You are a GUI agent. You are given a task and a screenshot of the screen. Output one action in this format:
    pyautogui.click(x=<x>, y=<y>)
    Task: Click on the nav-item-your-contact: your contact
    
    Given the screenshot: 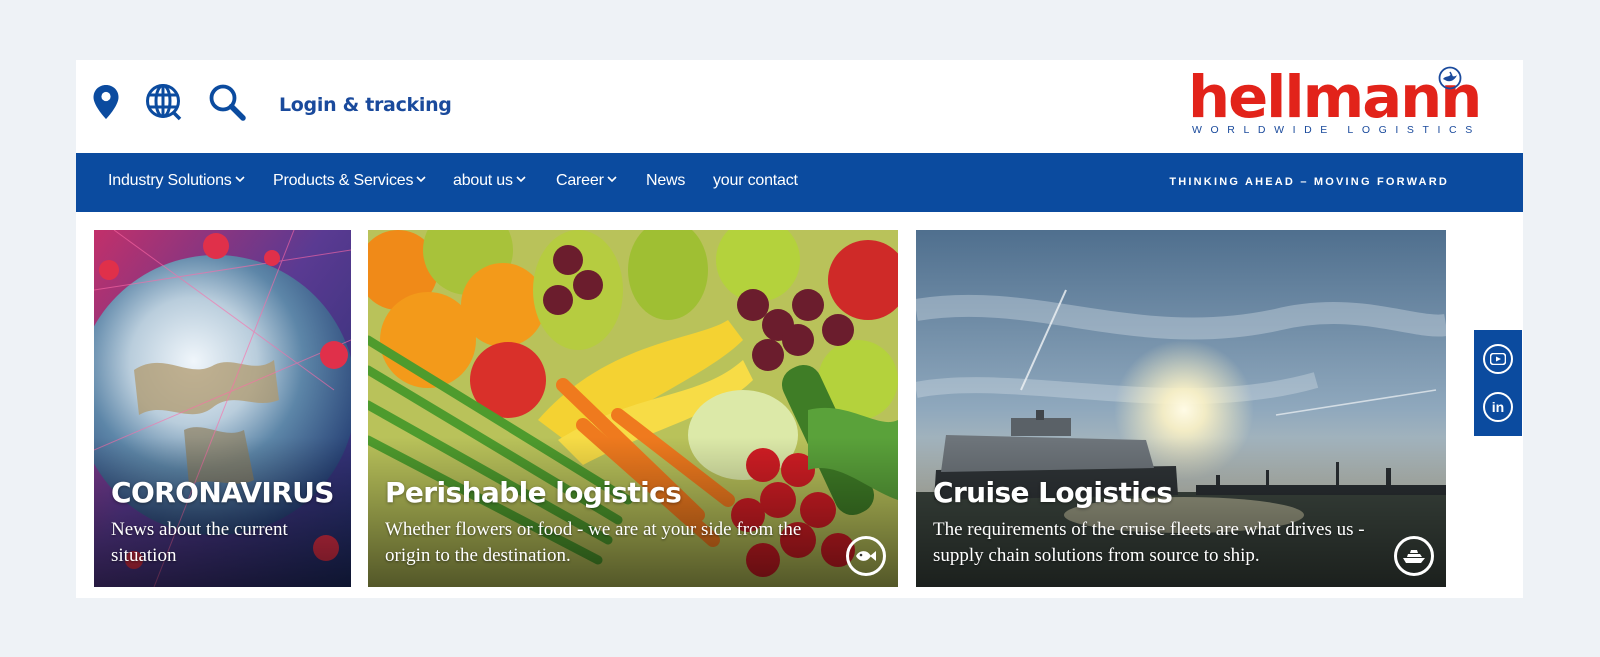 What is the action you would take?
    pyautogui.click(x=755, y=181)
    